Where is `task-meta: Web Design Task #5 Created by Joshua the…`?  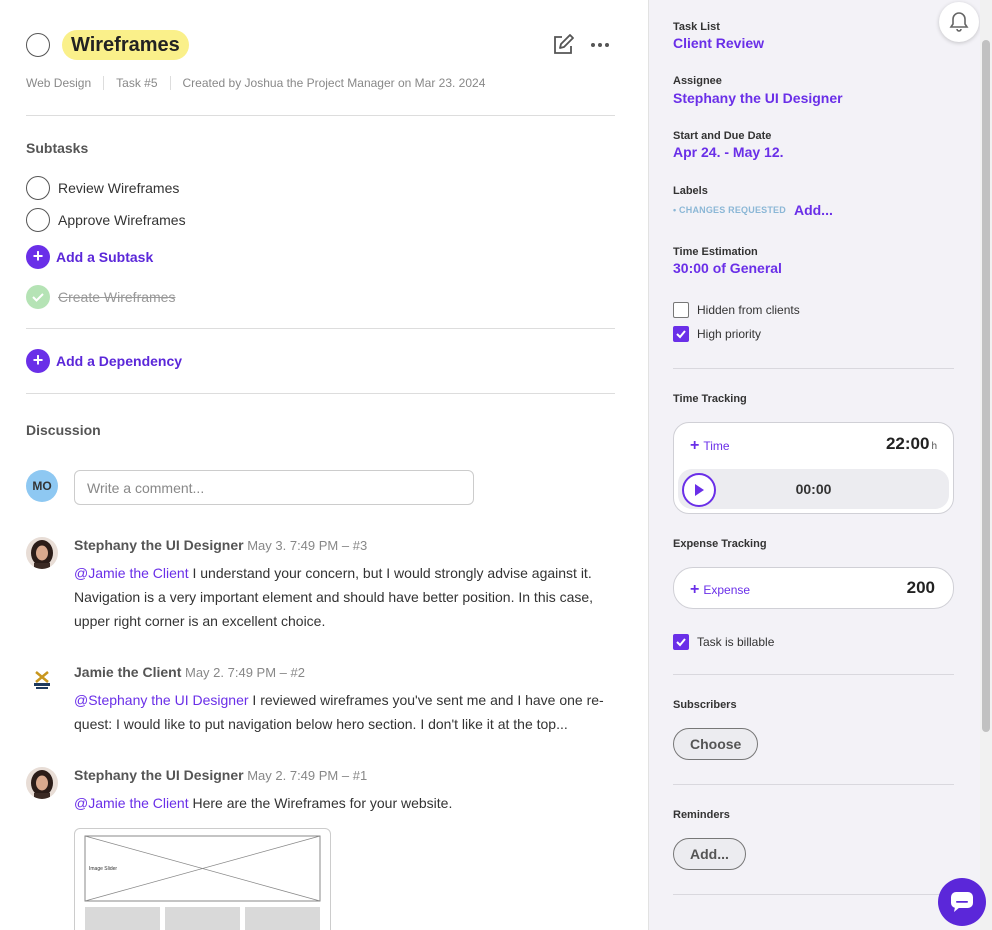
task-meta: Web Design Task #5 Created by Joshua the… is located at coordinates (255, 83).